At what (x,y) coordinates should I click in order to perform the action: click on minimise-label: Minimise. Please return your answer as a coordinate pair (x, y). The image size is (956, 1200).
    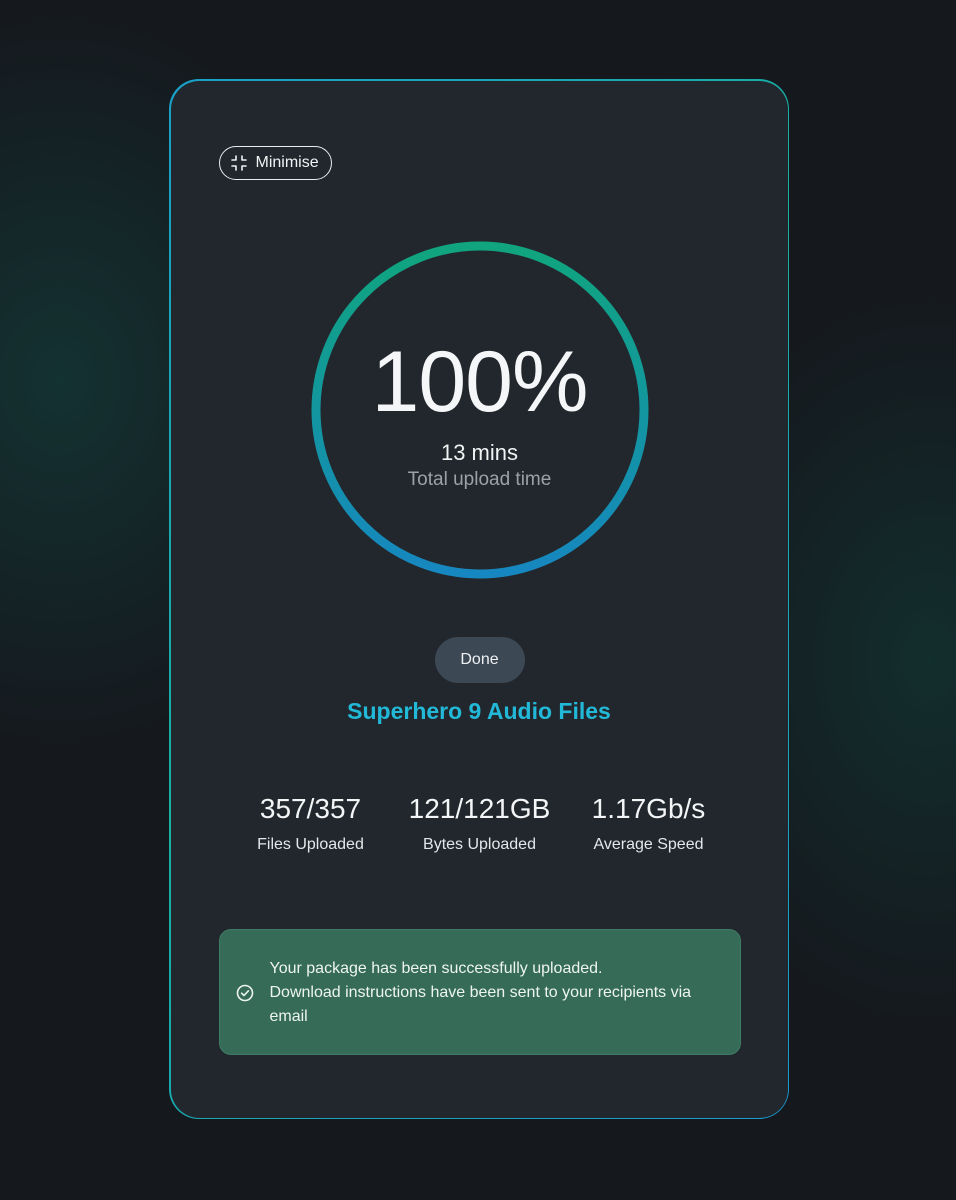
    Looking at the image, I should click on (287, 162).